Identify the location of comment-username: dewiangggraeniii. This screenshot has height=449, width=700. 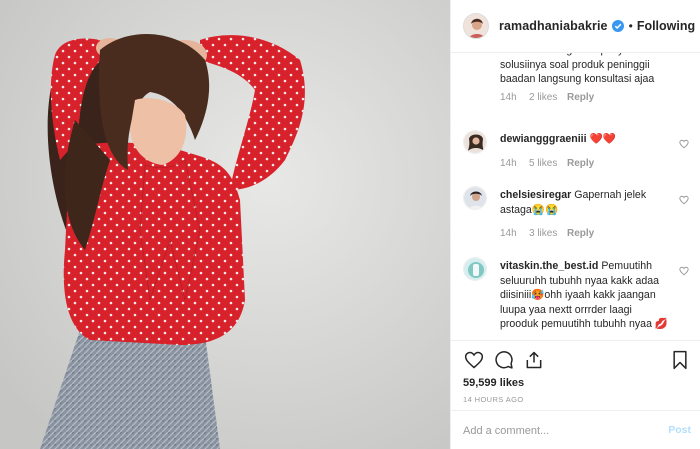
(543, 139).